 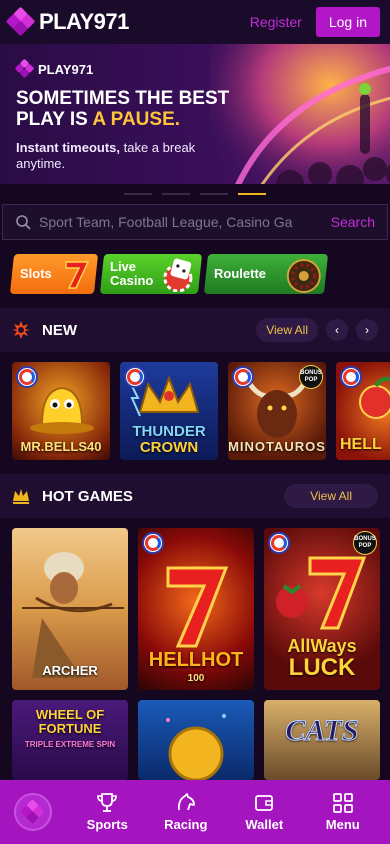 I want to click on brand-name: PLAY971, so click(x=84, y=21).